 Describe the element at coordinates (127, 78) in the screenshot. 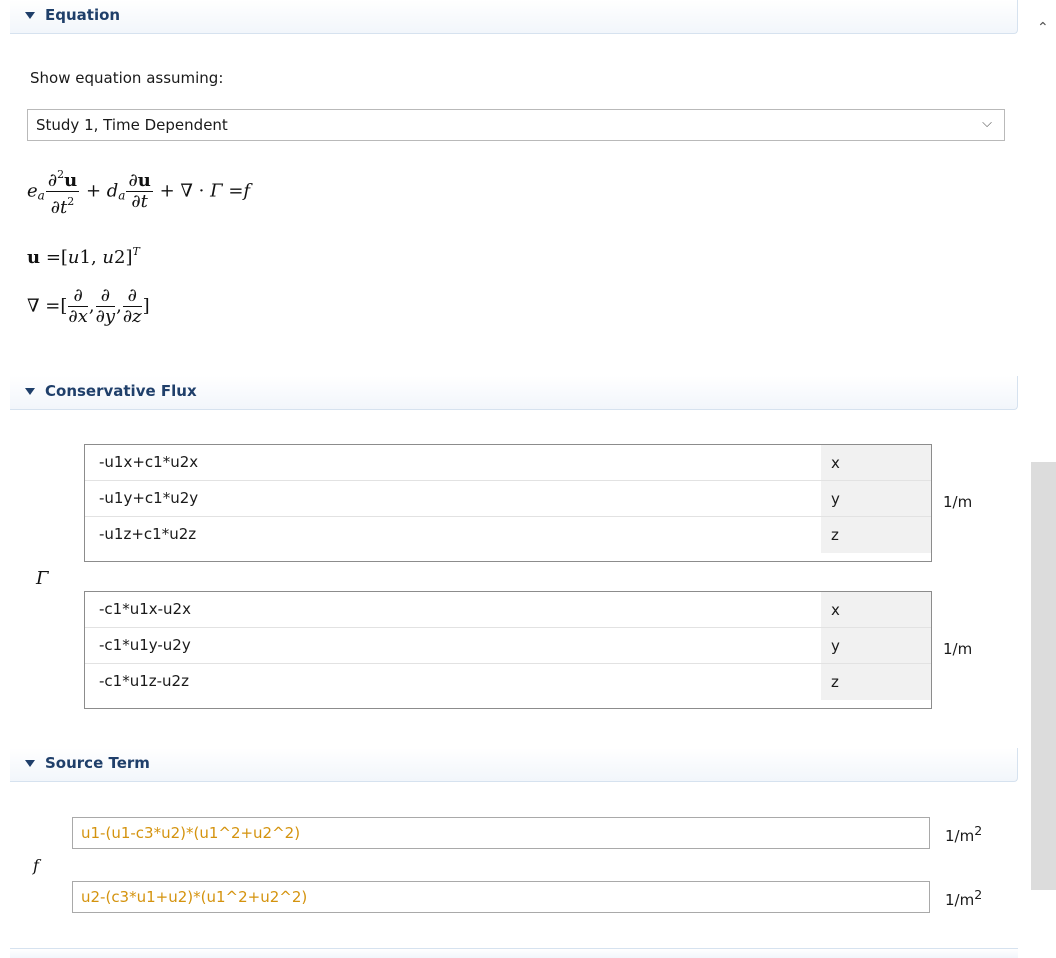

I see `show-equation-label: Show equation assuming:` at that location.